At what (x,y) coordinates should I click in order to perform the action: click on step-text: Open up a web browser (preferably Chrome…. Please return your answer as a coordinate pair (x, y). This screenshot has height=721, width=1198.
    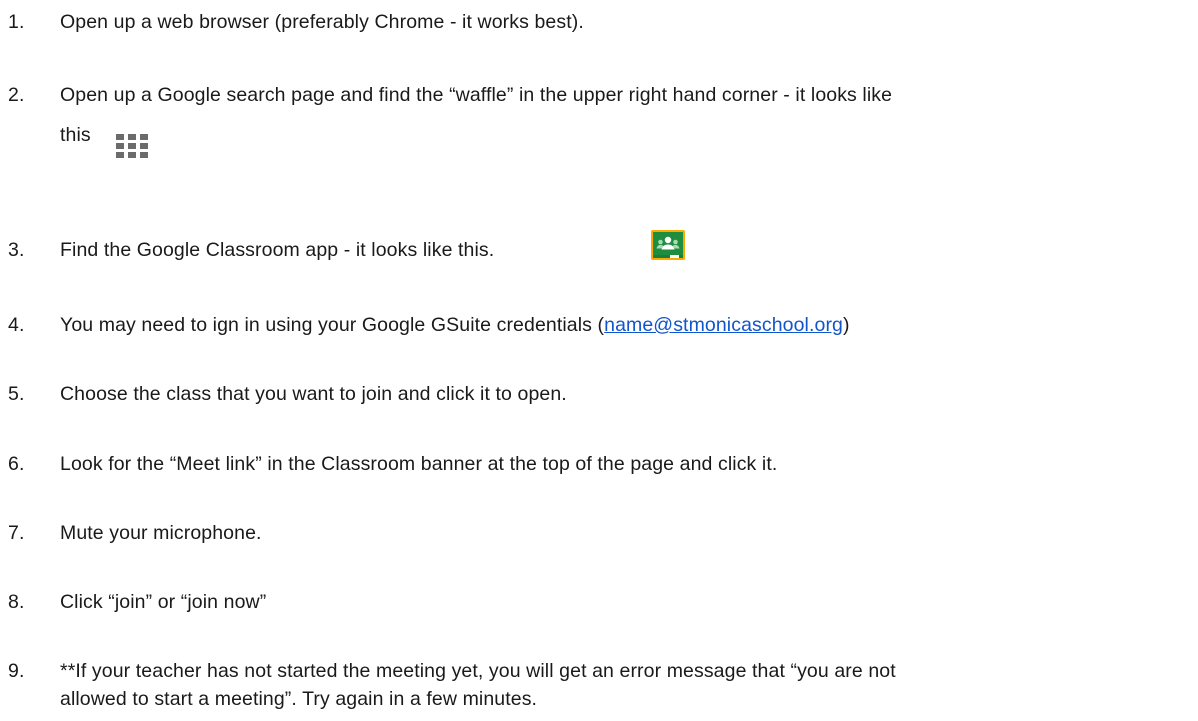
    Looking at the image, I should click on (322, 22).